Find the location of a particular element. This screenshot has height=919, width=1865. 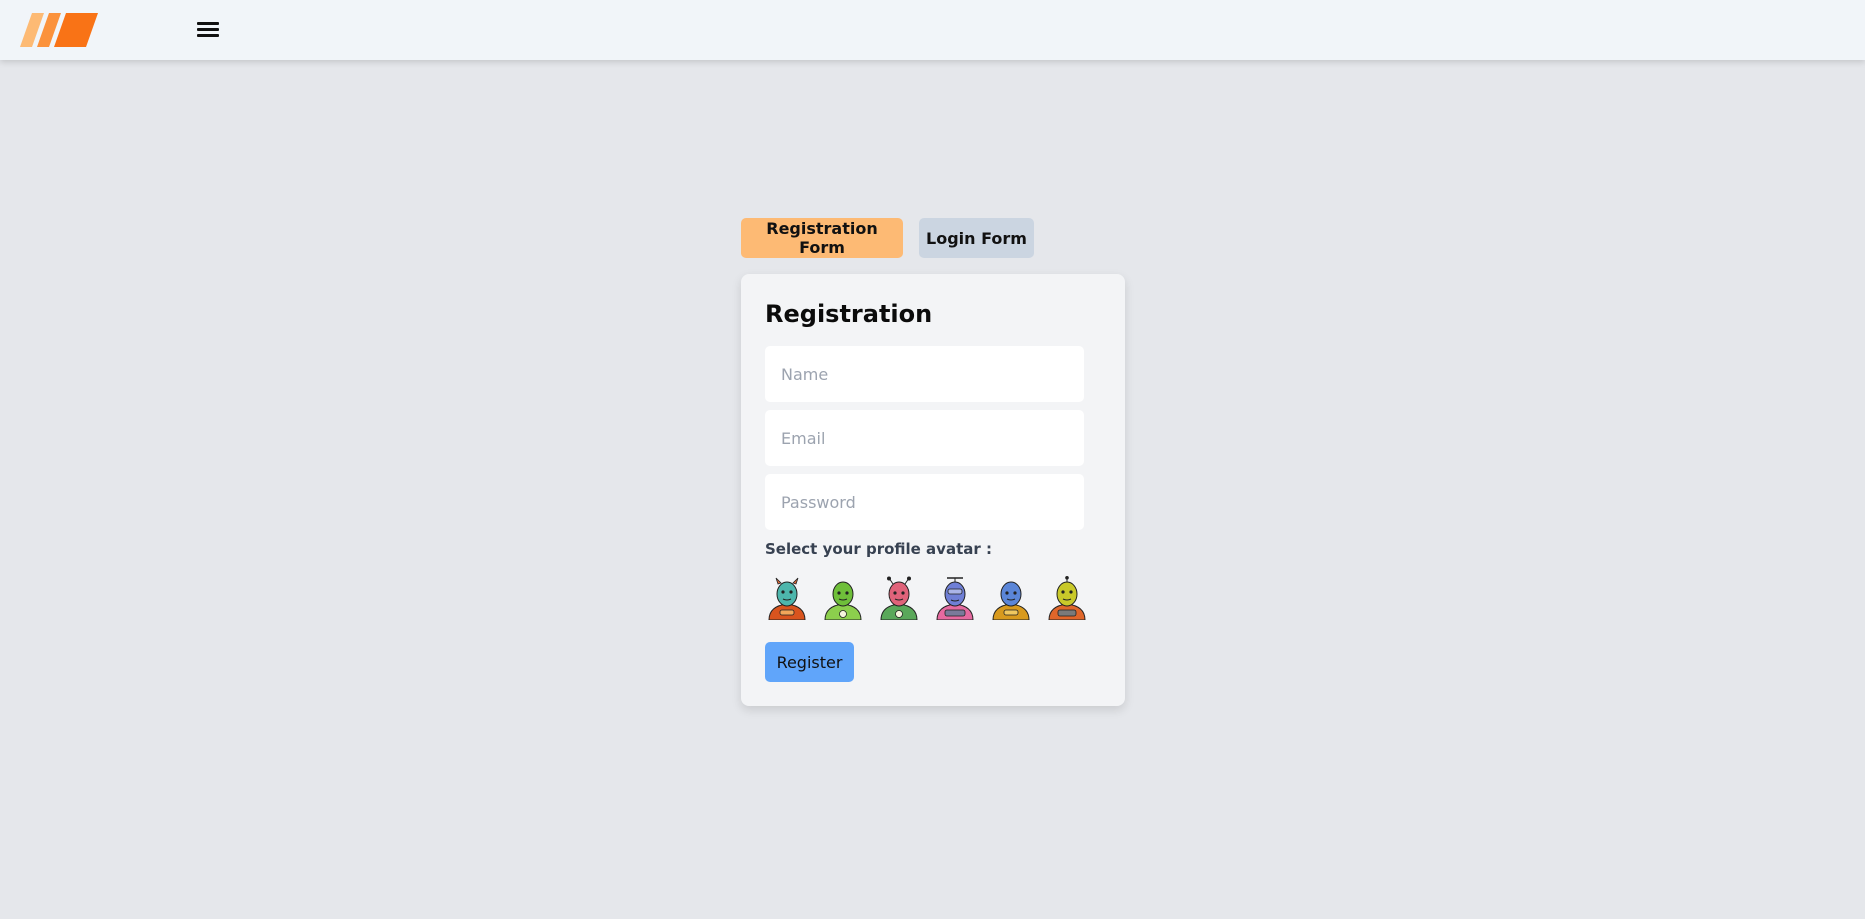

teal-horned-avatar-icon is located at coordinates (787, 598).